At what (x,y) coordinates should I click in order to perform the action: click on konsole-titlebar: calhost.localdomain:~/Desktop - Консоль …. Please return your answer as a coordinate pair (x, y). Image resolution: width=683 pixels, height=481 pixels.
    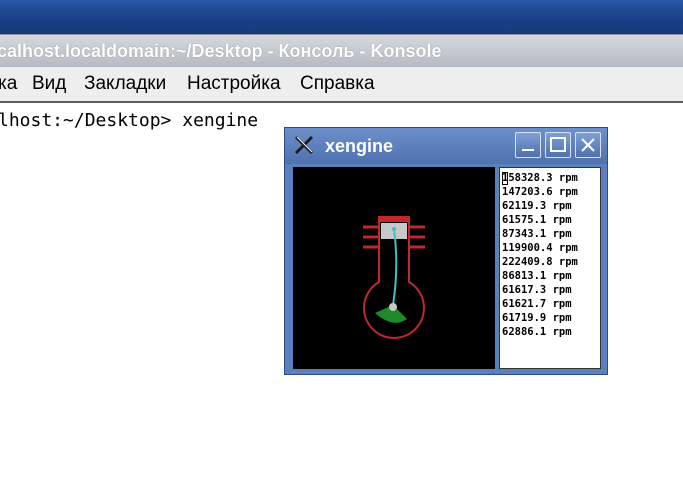
    Looking at the image, I should click on (341, 50).